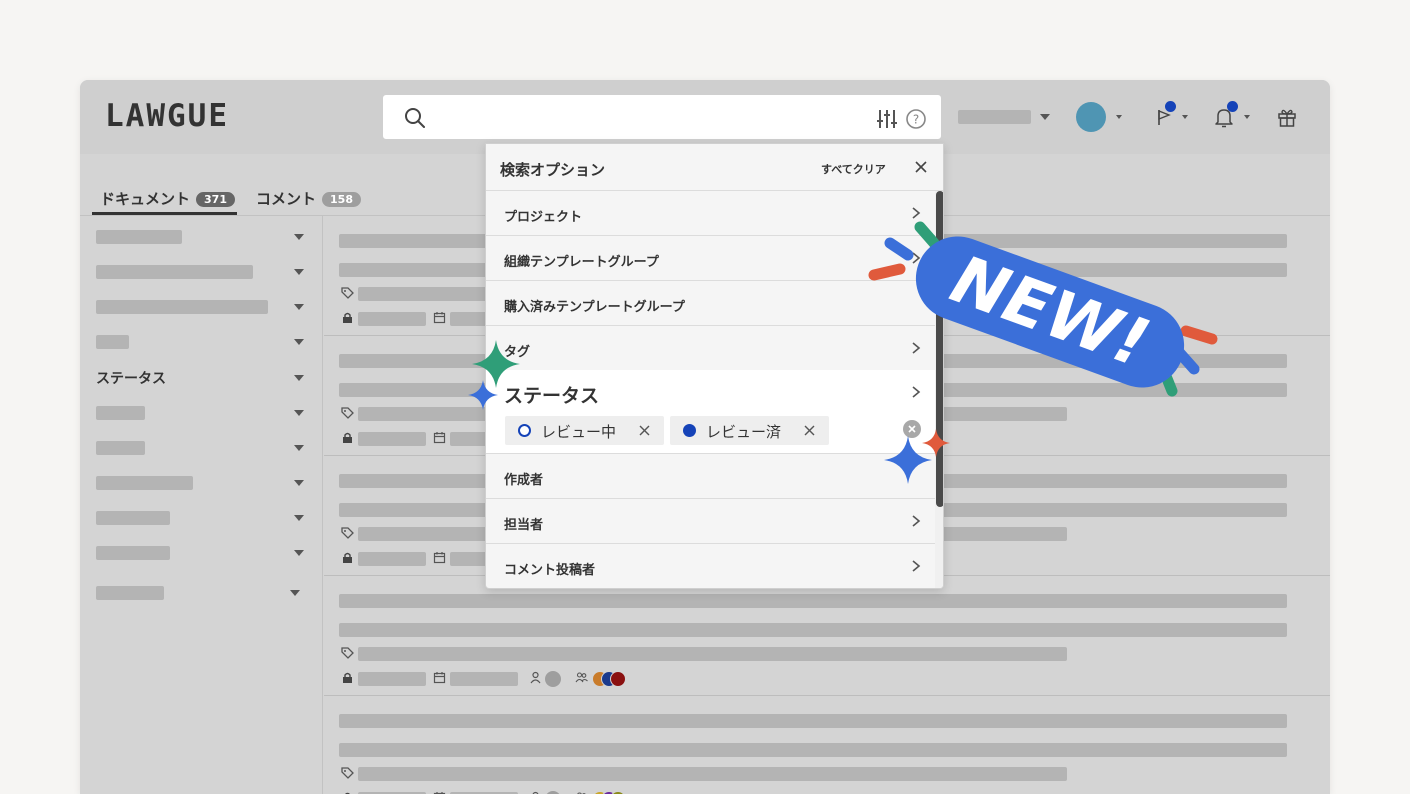 This screenshot has height=794, width=1410. I want to click on option-author: 作成者, so click(711, 476).